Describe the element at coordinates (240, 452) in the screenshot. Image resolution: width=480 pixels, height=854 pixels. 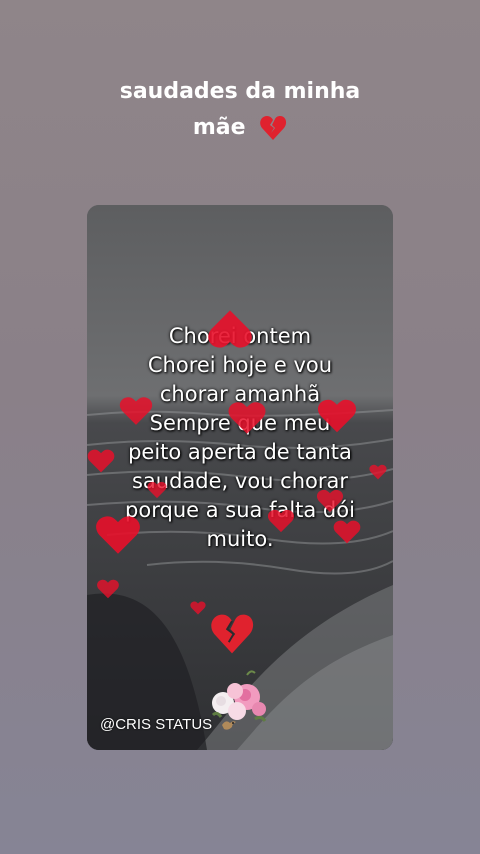
I see `poem-line: peito aperta de tanta` at that location.